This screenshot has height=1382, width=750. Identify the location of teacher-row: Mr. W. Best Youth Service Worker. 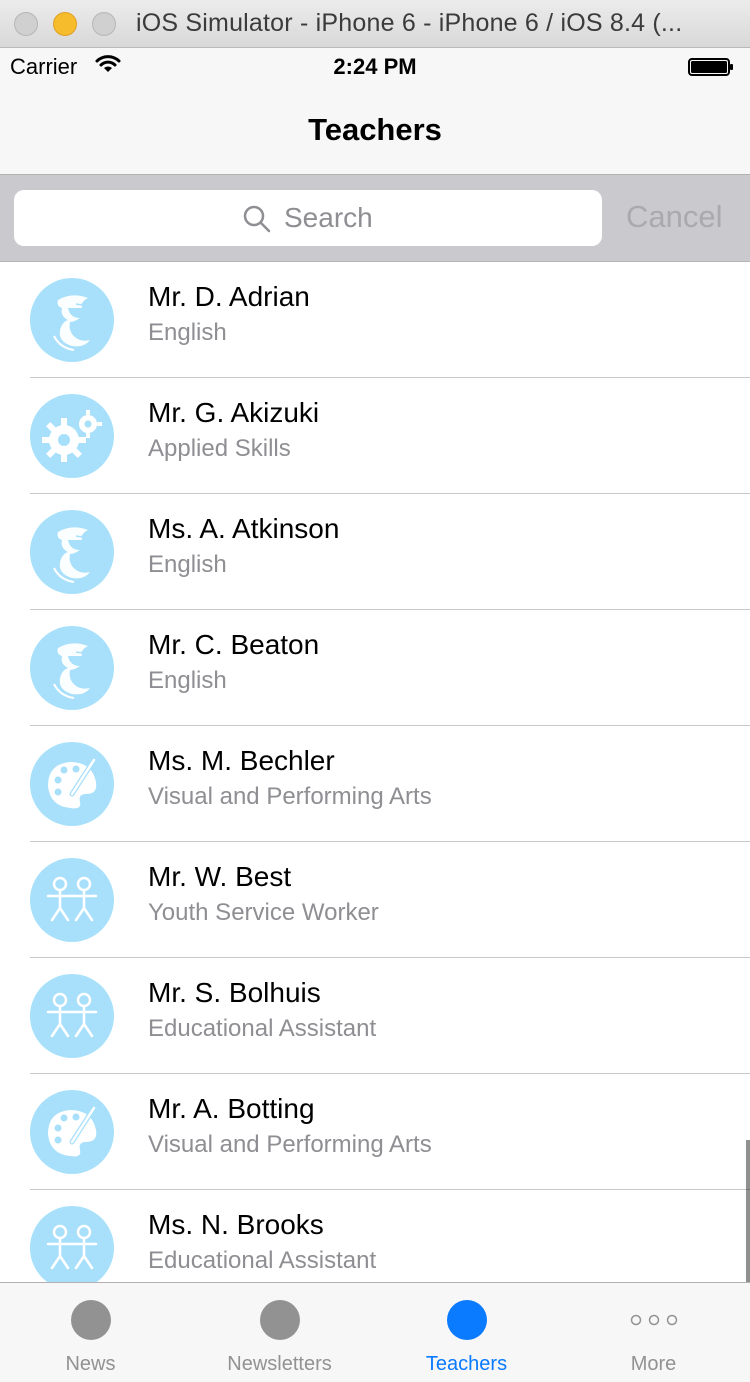
(375, 900).